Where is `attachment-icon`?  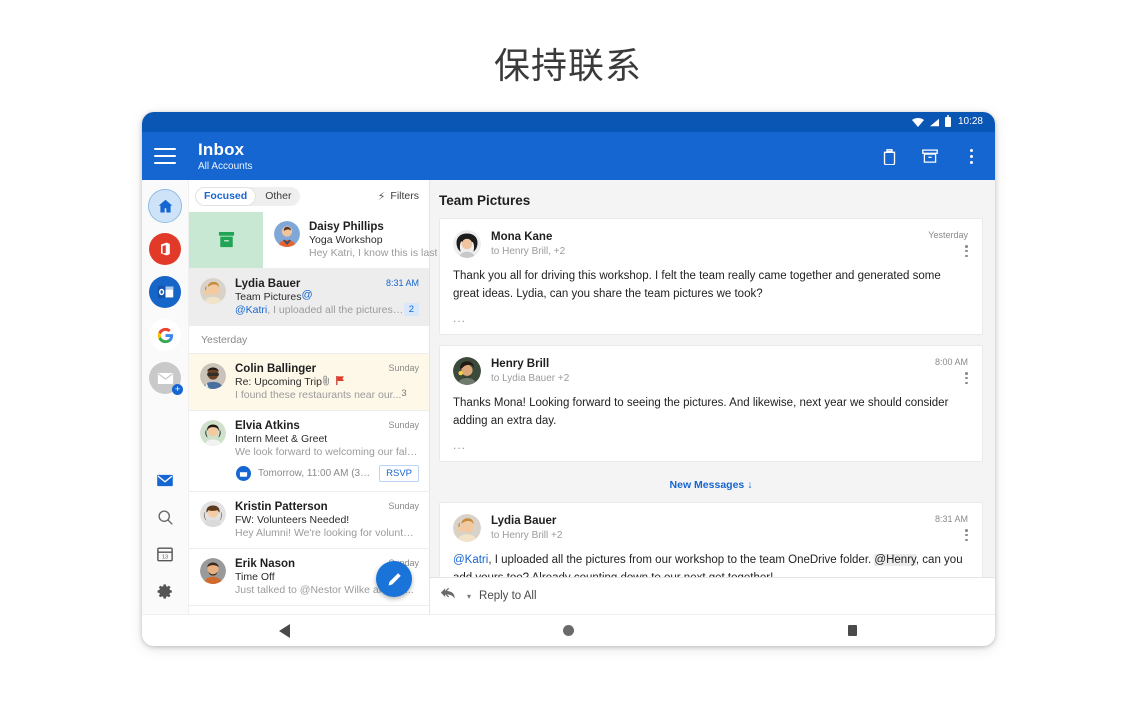
attachment-icon is located at coordinates (326, 380).